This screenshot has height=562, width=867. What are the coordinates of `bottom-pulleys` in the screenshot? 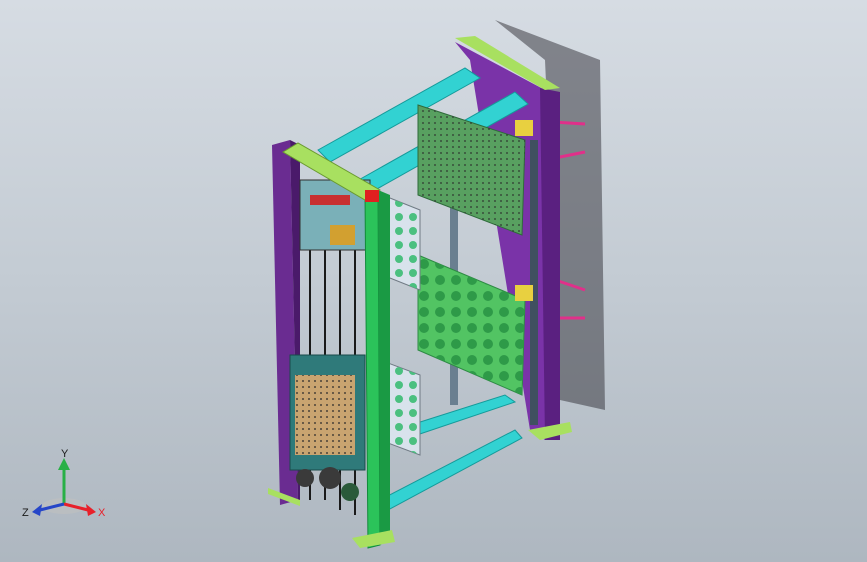 It's located at (327, 484).